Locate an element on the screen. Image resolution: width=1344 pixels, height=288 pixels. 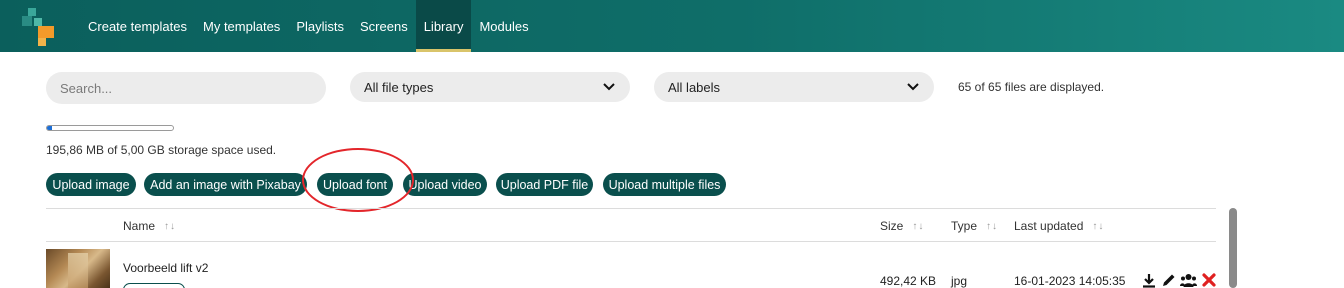
pixabay-button: Add an image with Pixabay is located at coordinates (225, 184).